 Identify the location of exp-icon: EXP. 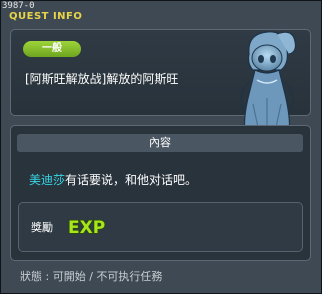
(86, 227).